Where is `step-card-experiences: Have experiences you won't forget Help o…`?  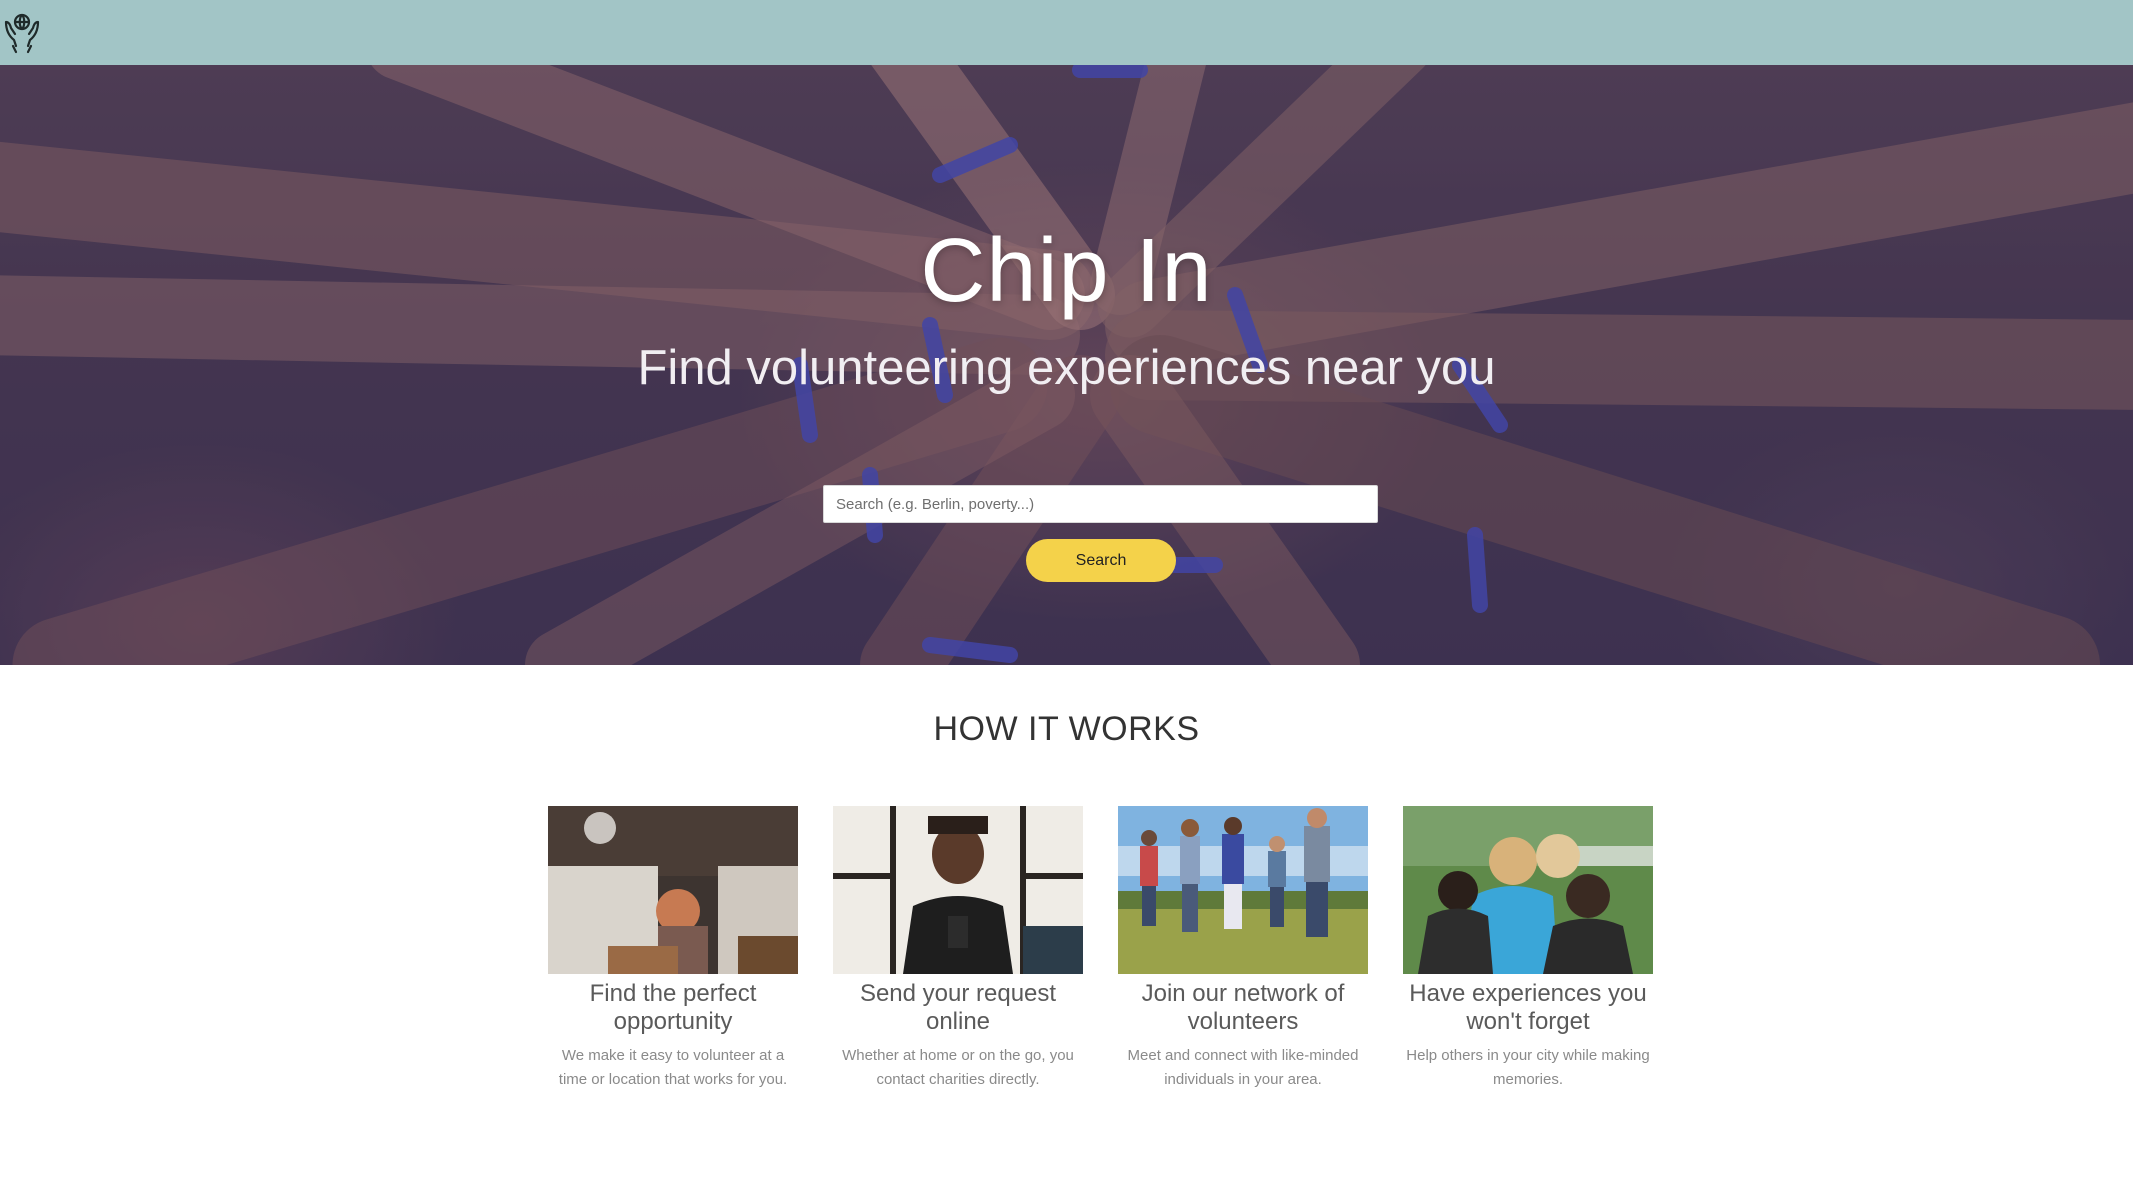
step-card-experiences: Have experiences you won't forget Help o… is located at coordinates (1528, 949).